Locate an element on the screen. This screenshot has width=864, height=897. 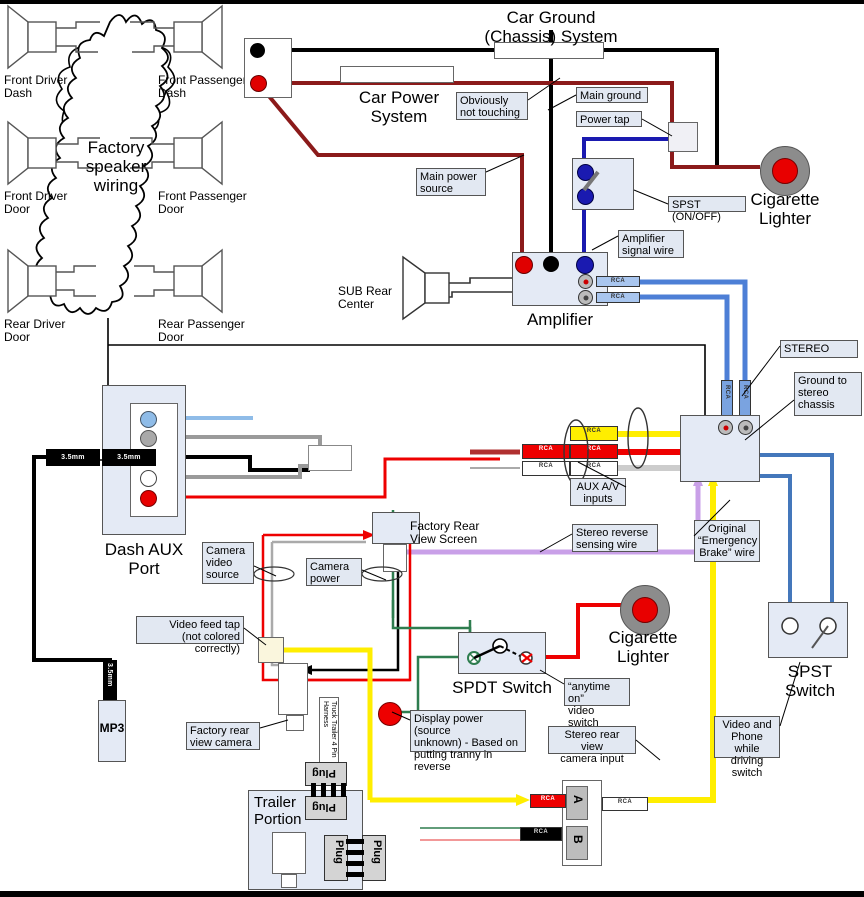
bottom-border-bar is located at coordinates (432, 894).